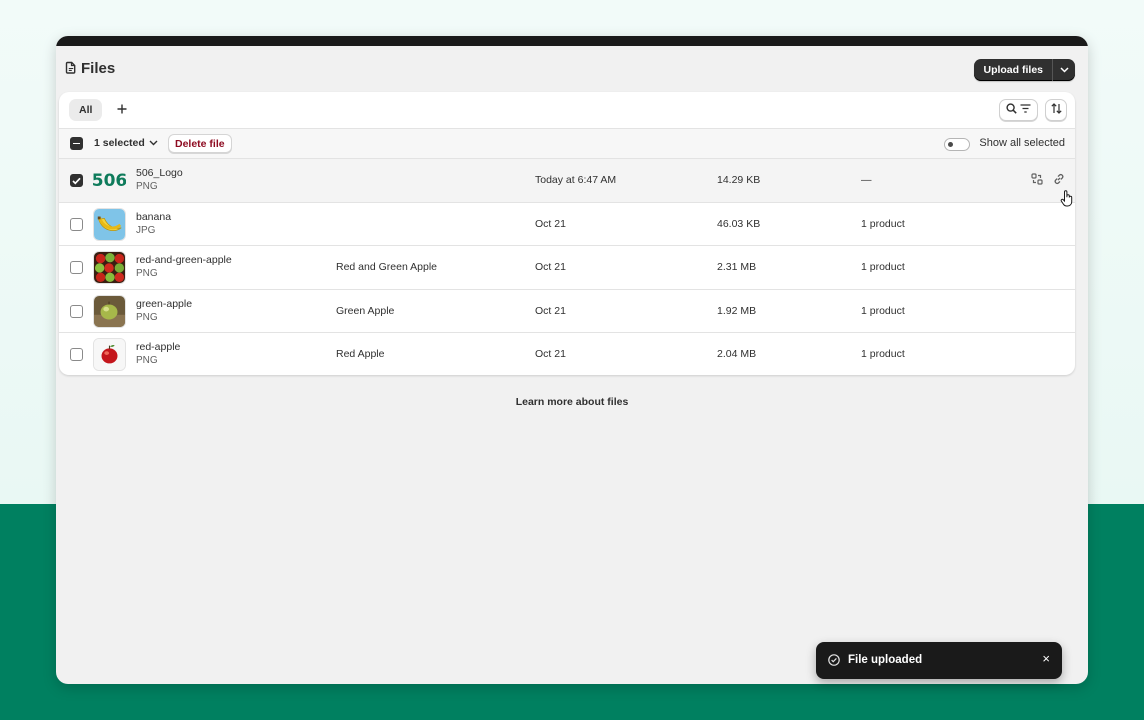  What do you see at coordinates (200, 143) in the screenshot?
I see `delete-file-button: Delete file` at bounding box center [200, 143].